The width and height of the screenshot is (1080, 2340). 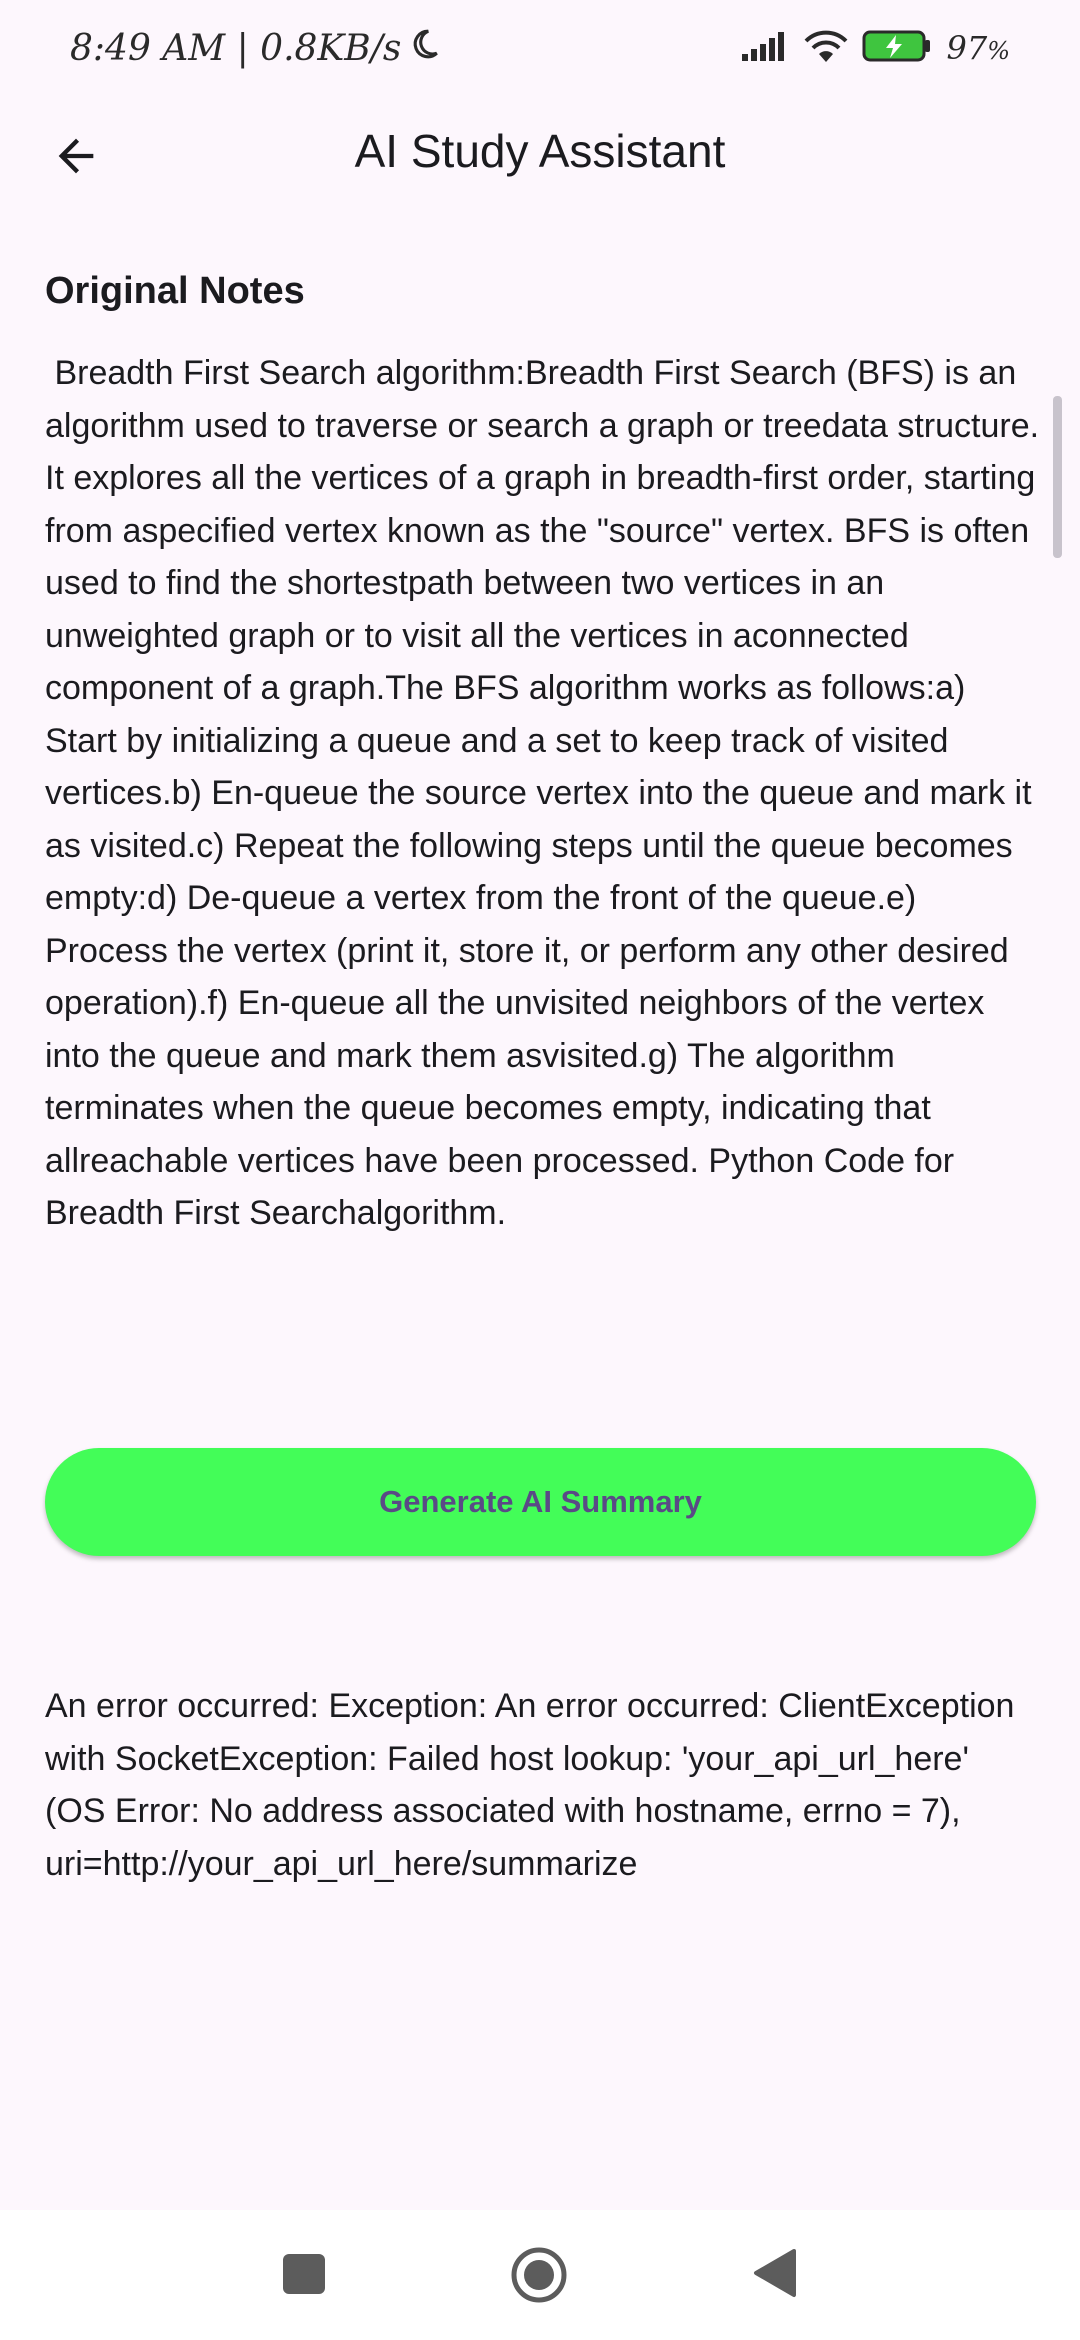 I want to click on status-time: 8:49 AM | 0.8KB/s, so click(x=236, y=48).